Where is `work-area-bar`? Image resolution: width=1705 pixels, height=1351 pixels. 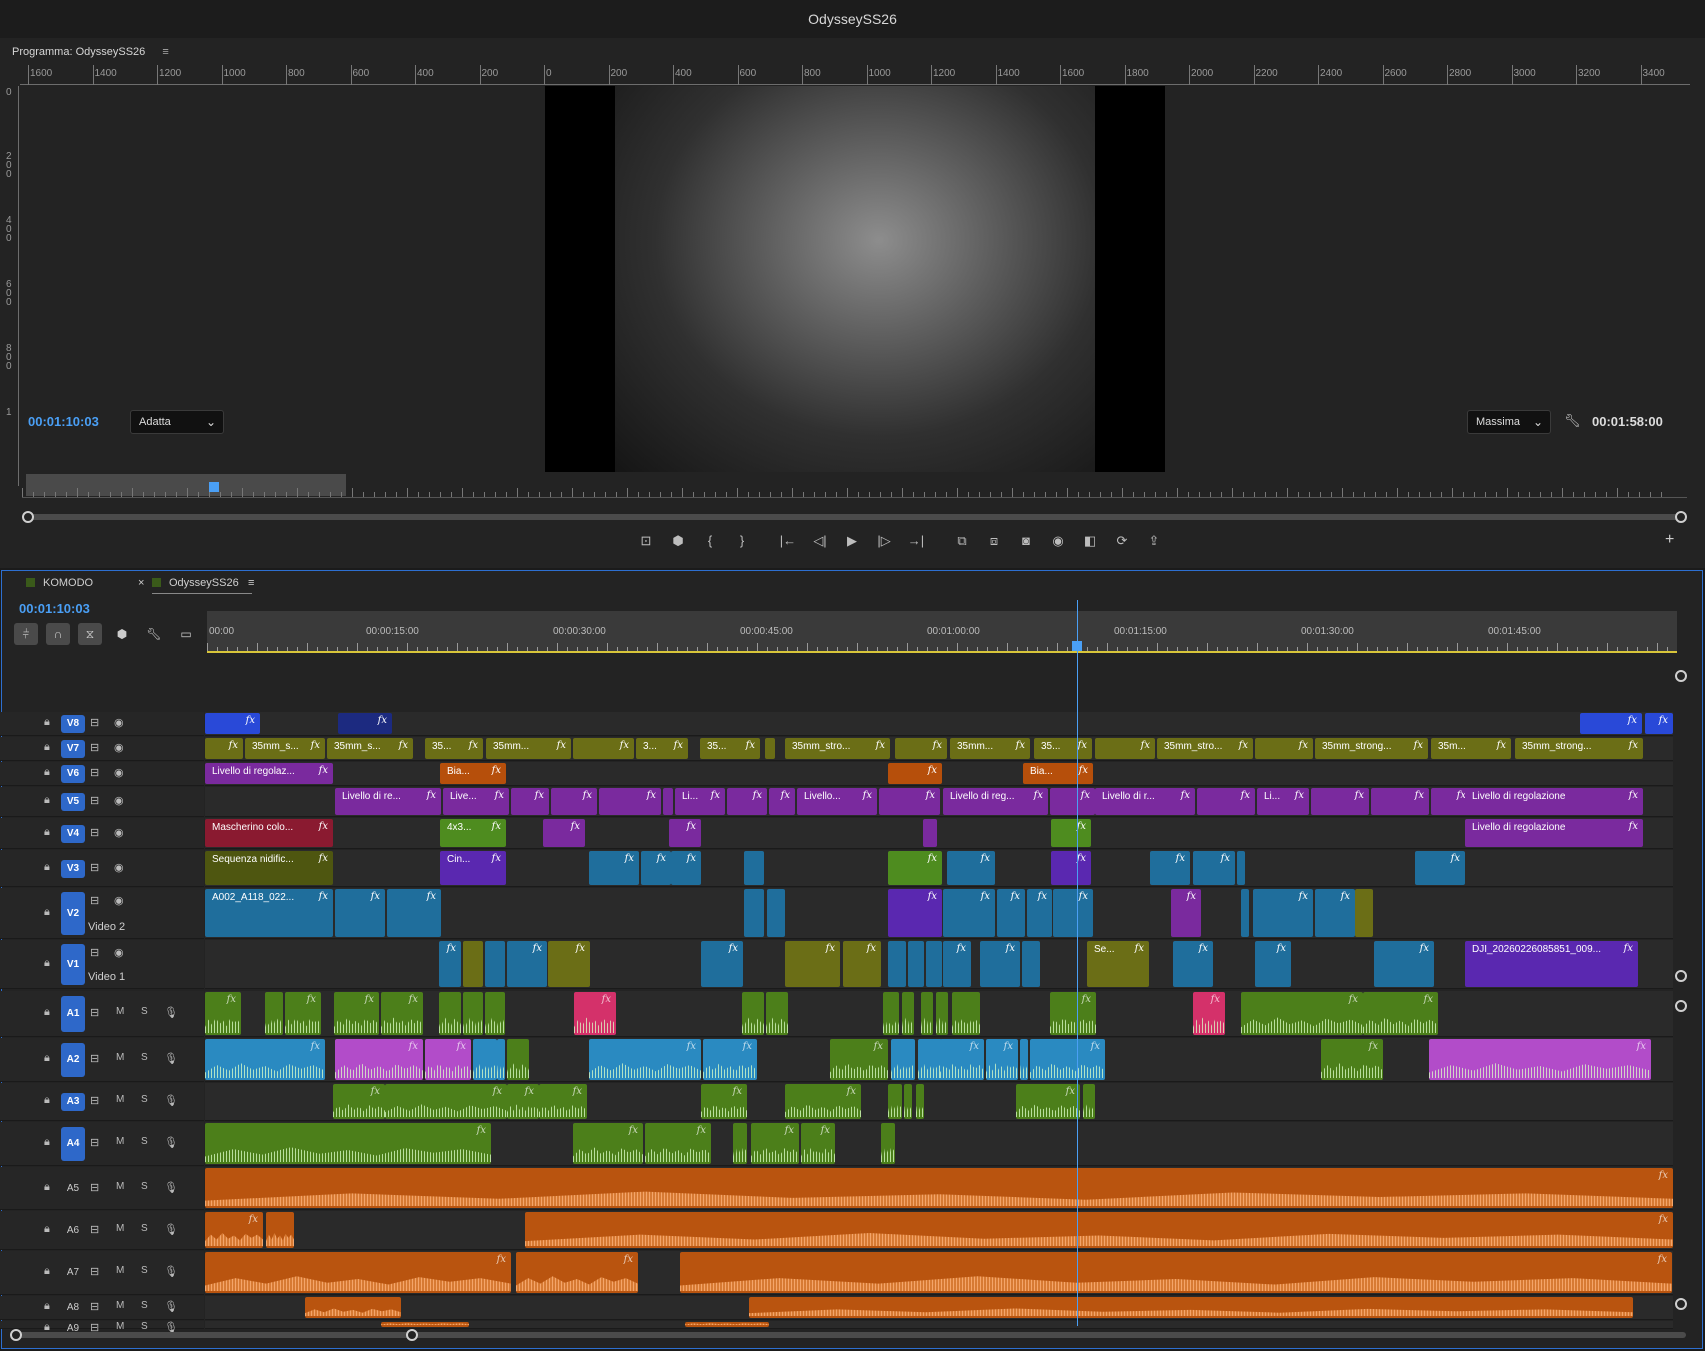 work-area-bar is located at coordinates (942, 652).